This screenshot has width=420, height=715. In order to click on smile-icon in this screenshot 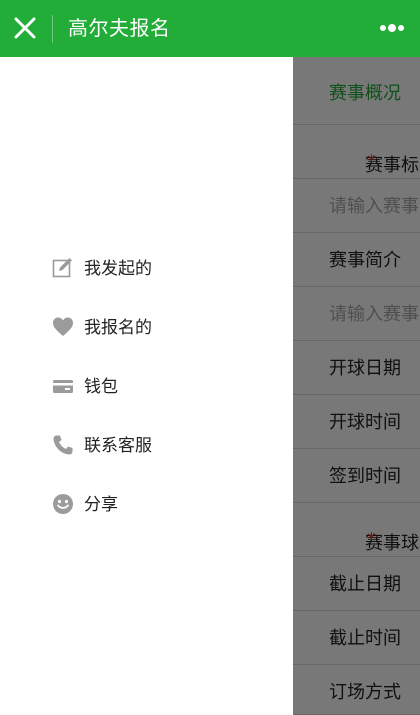, I will do `click(63, 504)`.